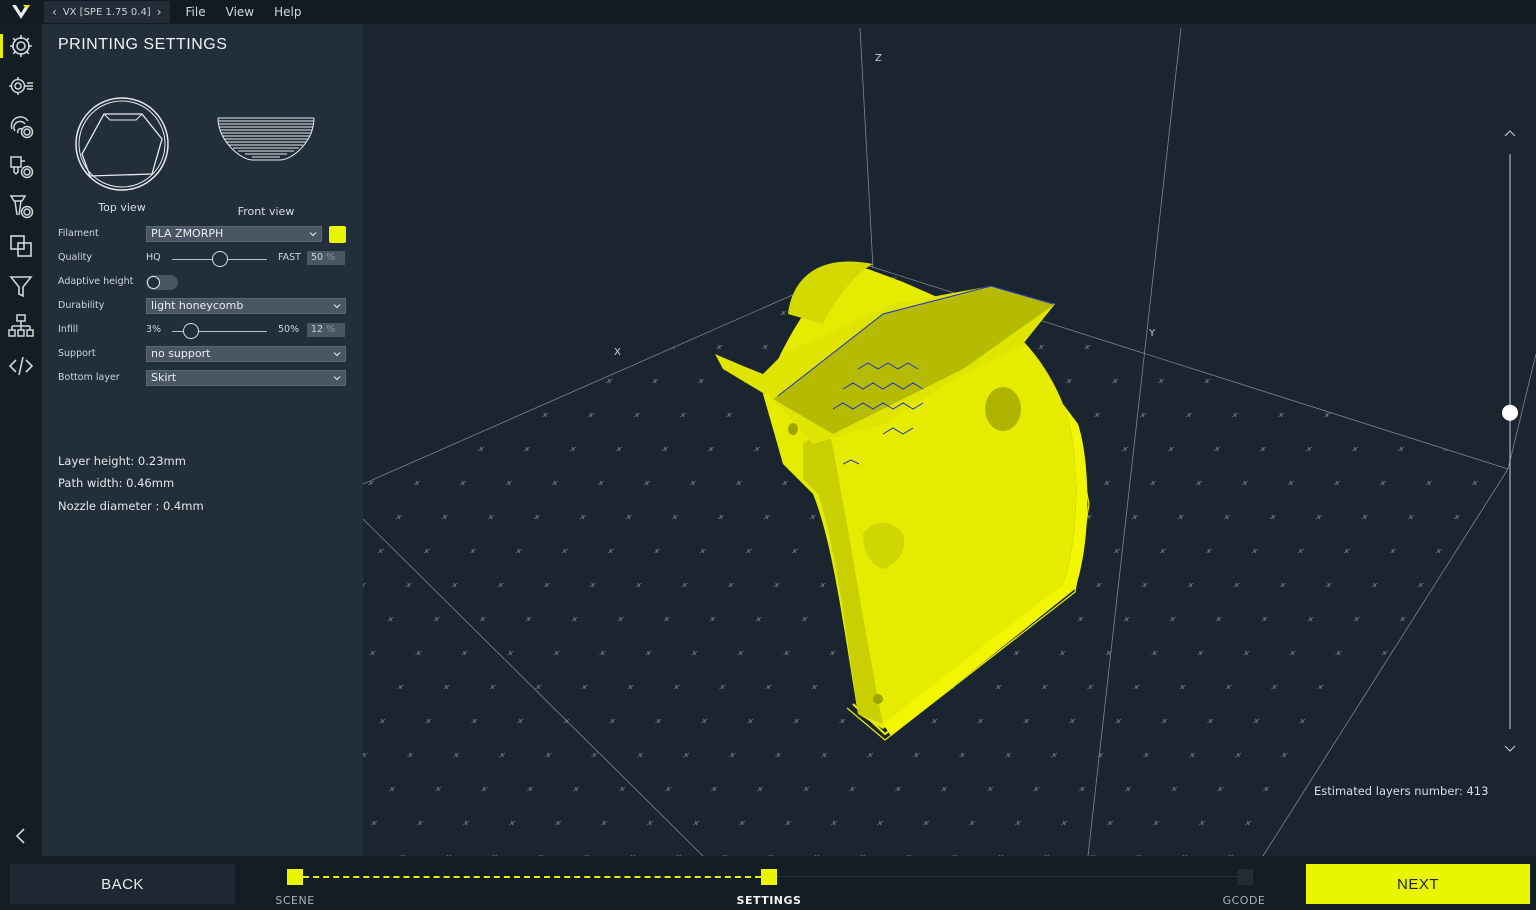 The width and height of the screenshot is (1536, 910). I want to click on durability-value: light honeycomb, so click(197, 305).